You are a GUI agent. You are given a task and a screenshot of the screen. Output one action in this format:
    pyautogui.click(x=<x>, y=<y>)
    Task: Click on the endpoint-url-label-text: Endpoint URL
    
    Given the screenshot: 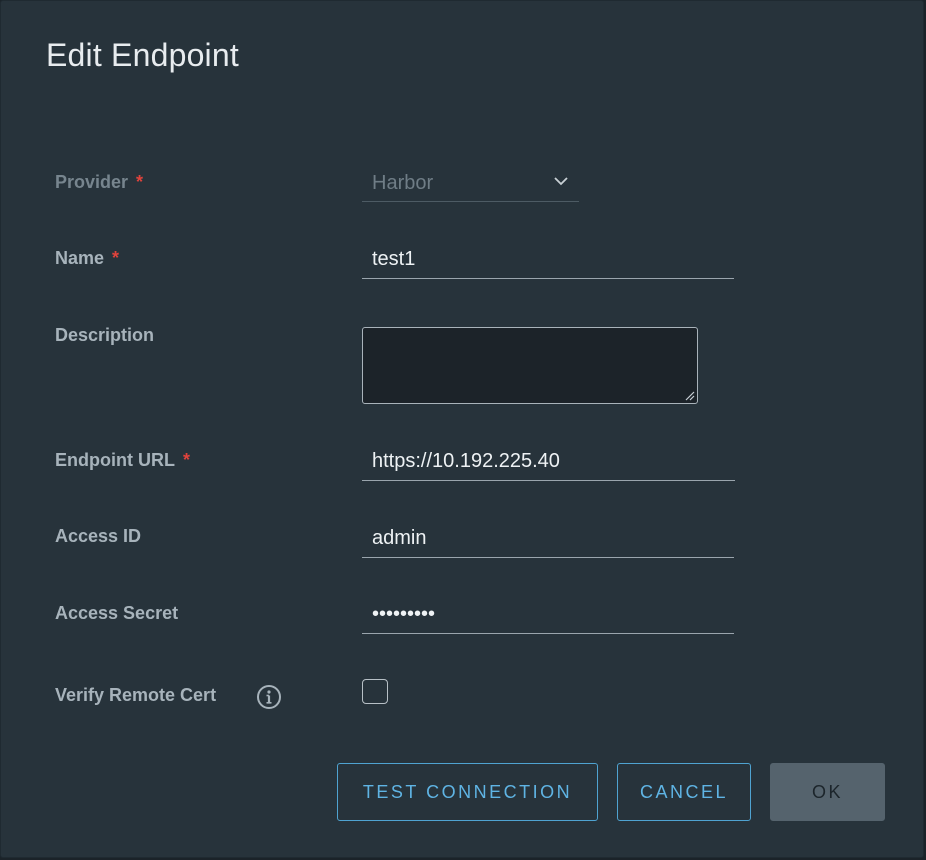 What is the action you would take?
    pyautogui.click(x=115, y=460)
    